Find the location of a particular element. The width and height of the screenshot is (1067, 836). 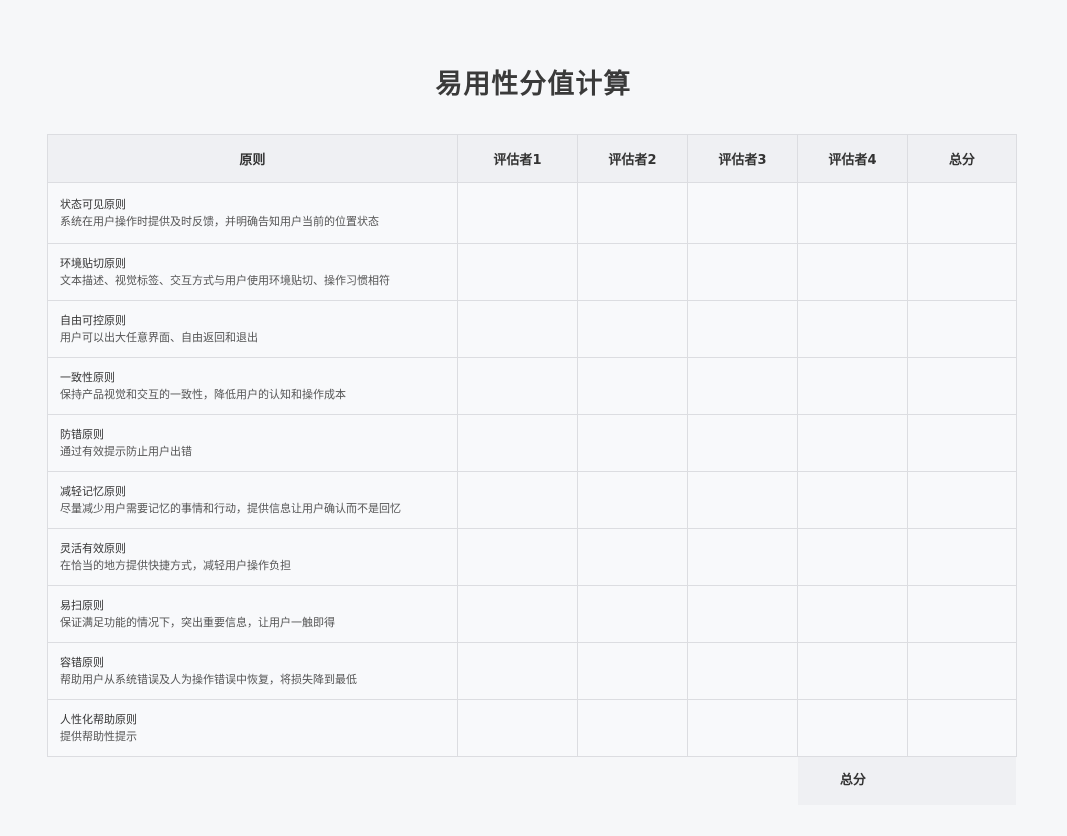

principle-cell: 状态可见原则系统在用户操作时提供及时反馈，并明确告知用户当前的位置状态 is located at coordinates (252, 213).